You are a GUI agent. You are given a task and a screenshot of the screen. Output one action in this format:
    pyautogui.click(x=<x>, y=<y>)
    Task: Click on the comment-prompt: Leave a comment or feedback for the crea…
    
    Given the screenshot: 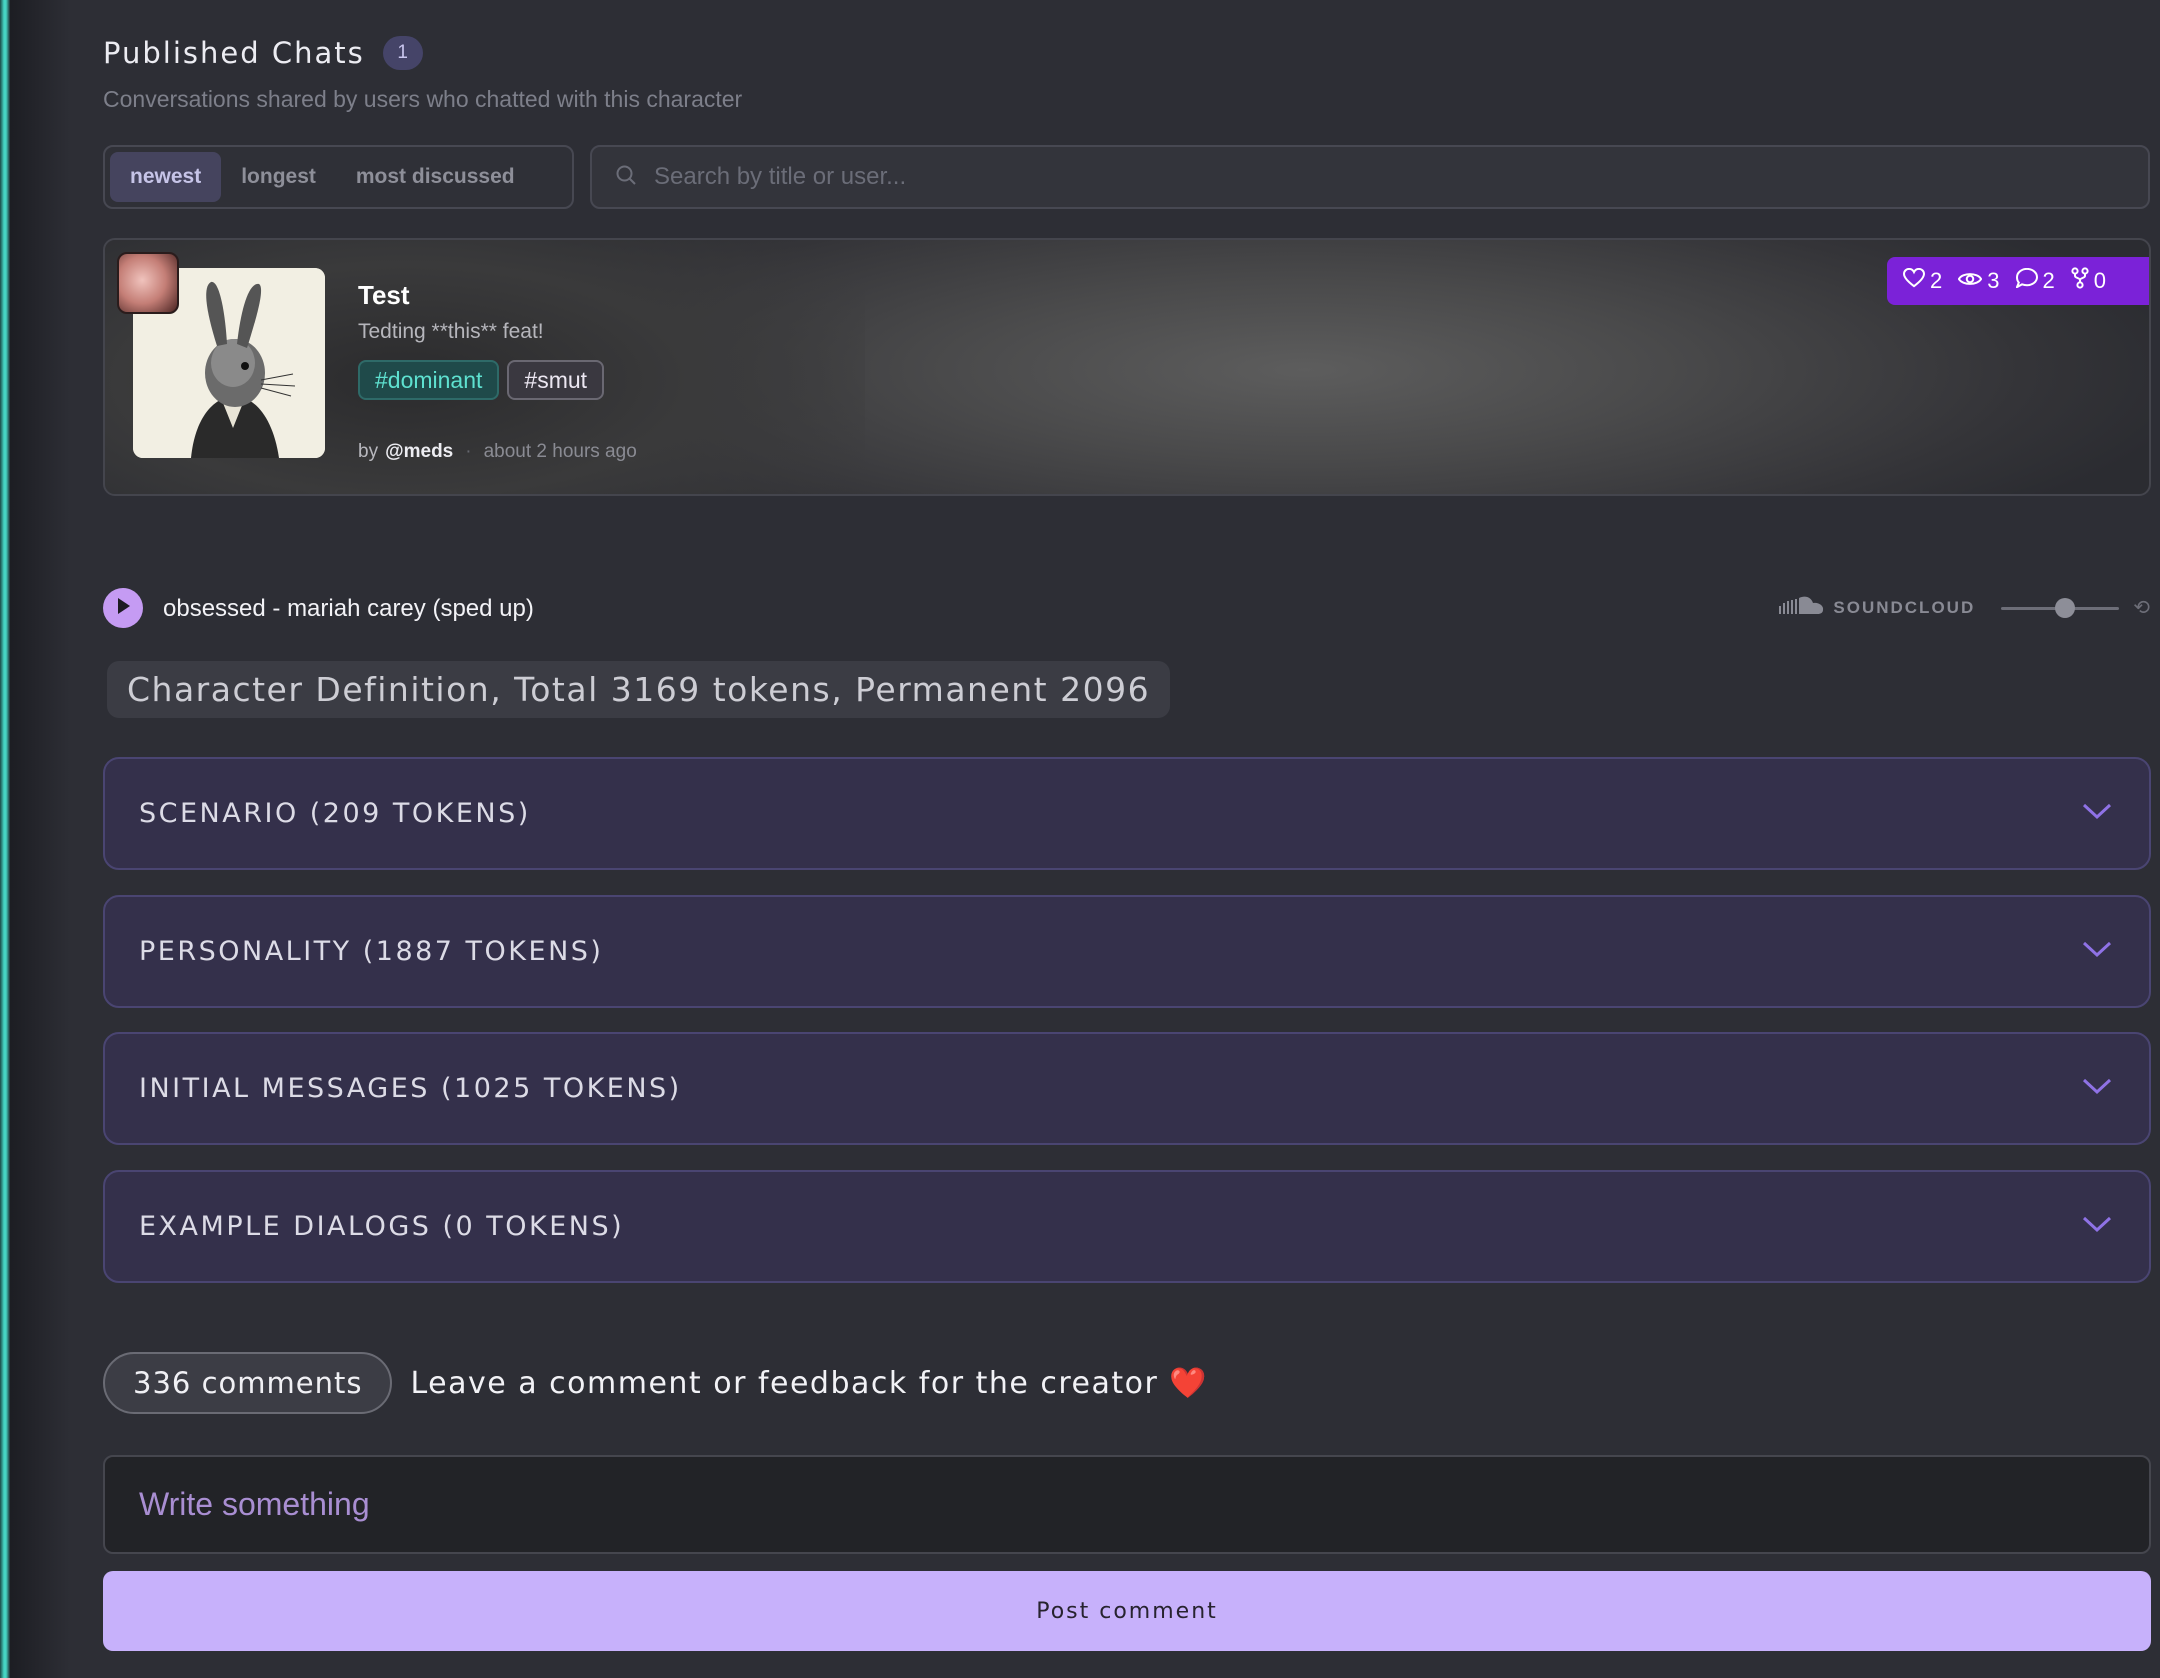 What is the action you would take?
    pyautogui.click(x=809, y=1383)
    